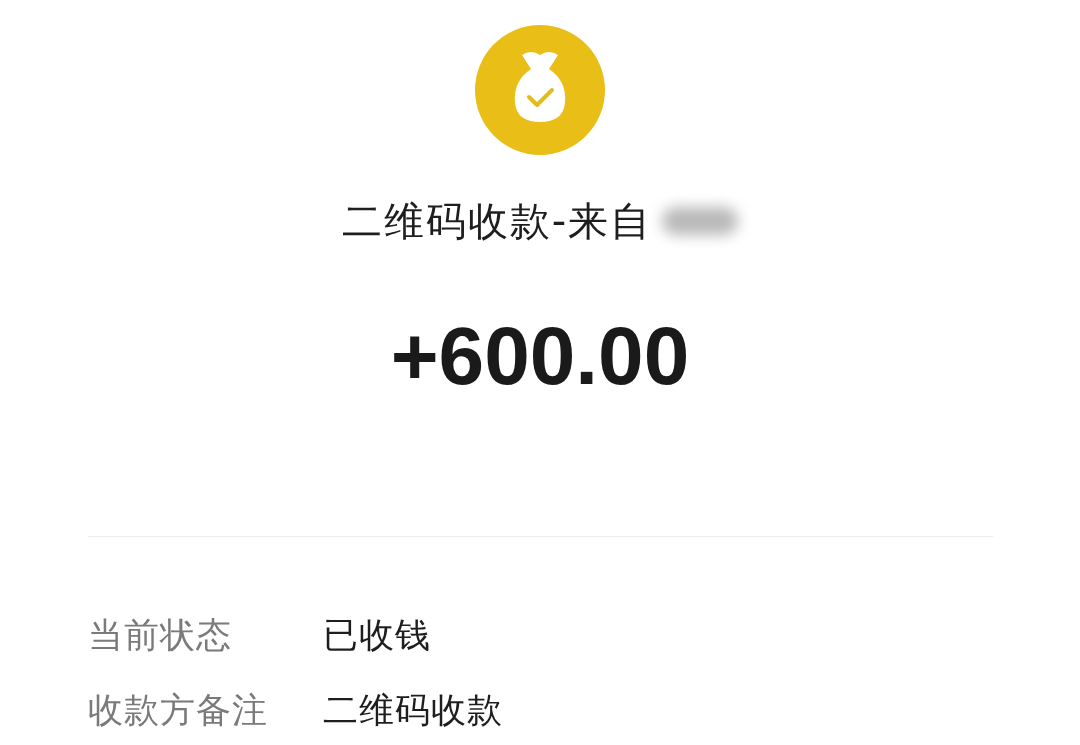 Image resolution: width=1080 pixels, height=745 pixels. Describe the element at coordinates (178, 710) in the screenshot. I see `detail-label: 收款方备注` at that location.